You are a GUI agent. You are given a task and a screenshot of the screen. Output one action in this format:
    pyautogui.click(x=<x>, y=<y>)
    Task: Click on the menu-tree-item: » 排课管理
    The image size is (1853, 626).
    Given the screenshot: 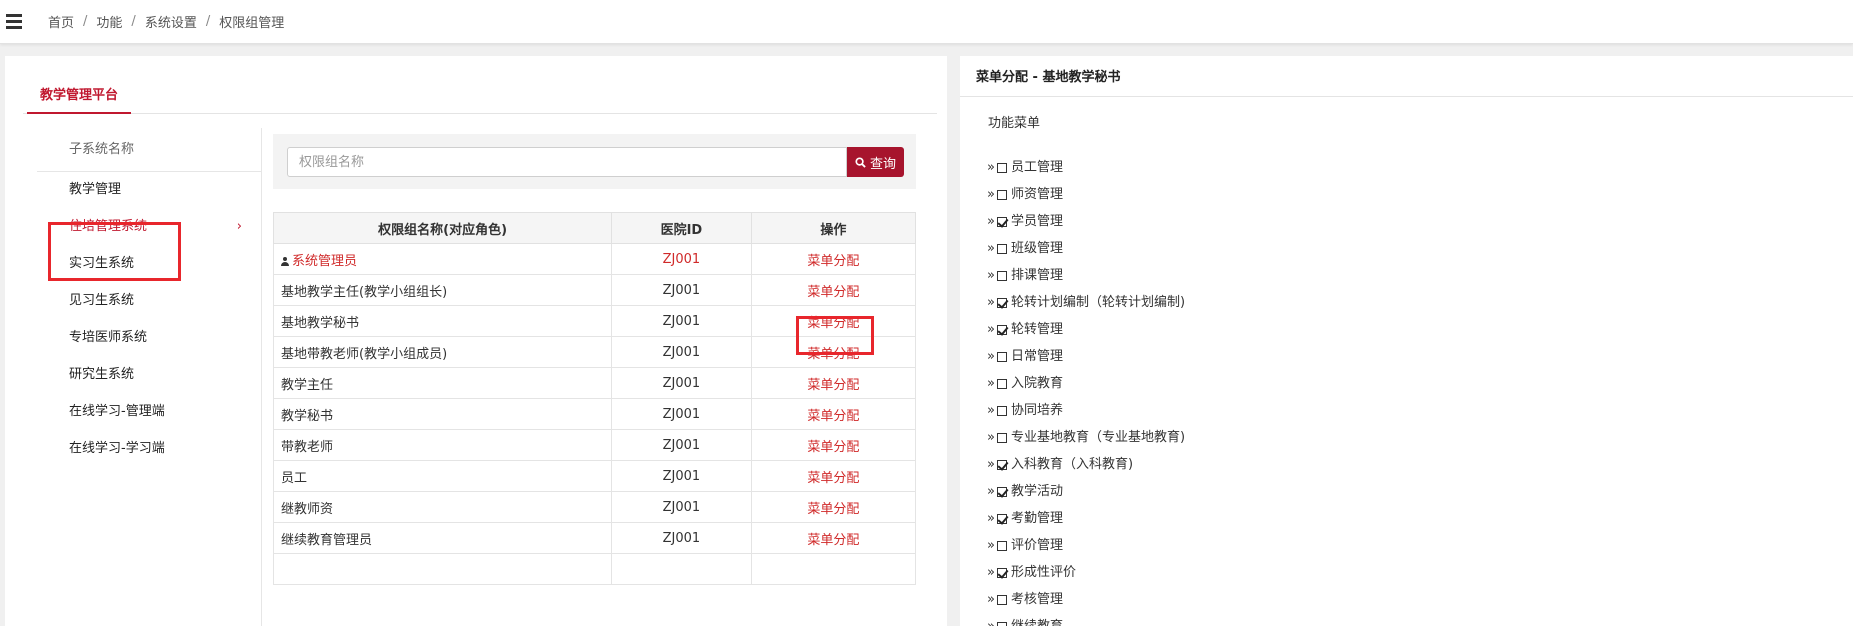 What is the action you would take?
    pyautogui.click(x=1025, y=276)
    